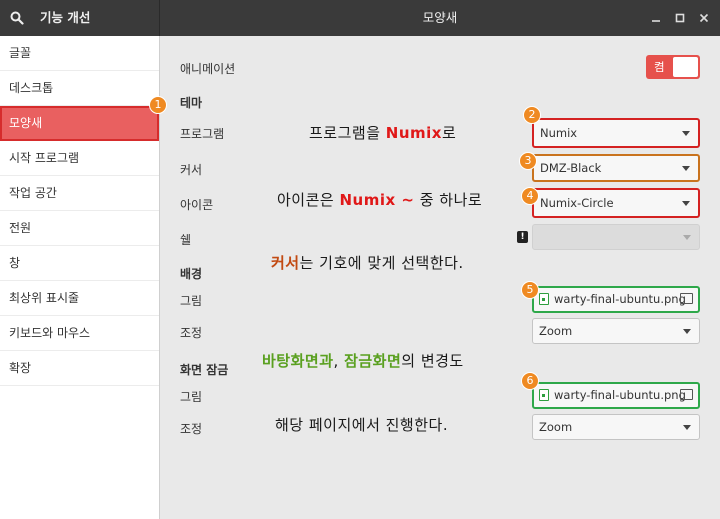  I want to click on animation-toggle: 켬, so click(673, 67).